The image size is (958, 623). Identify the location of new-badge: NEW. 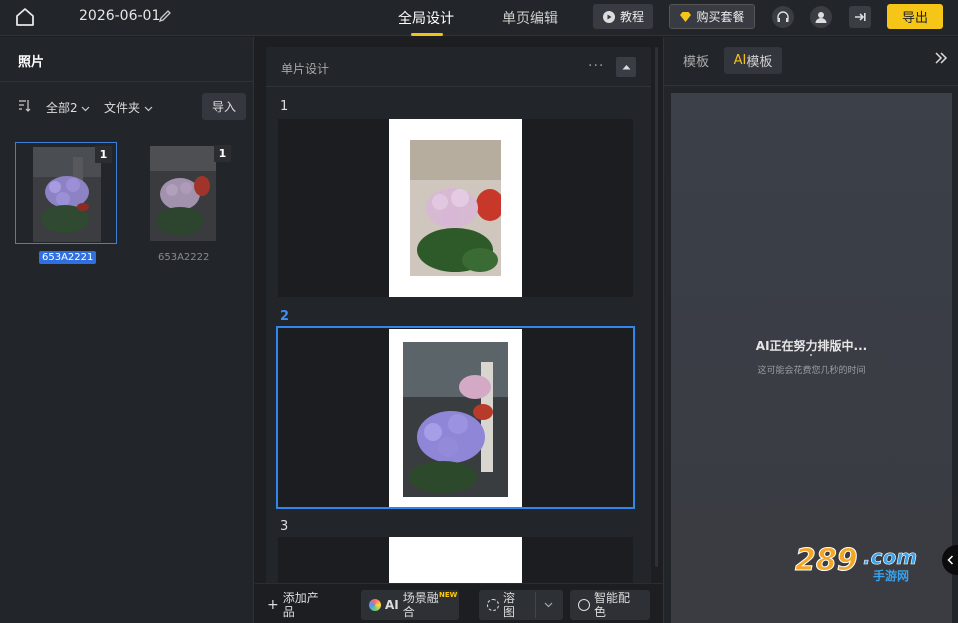
(448, 595).